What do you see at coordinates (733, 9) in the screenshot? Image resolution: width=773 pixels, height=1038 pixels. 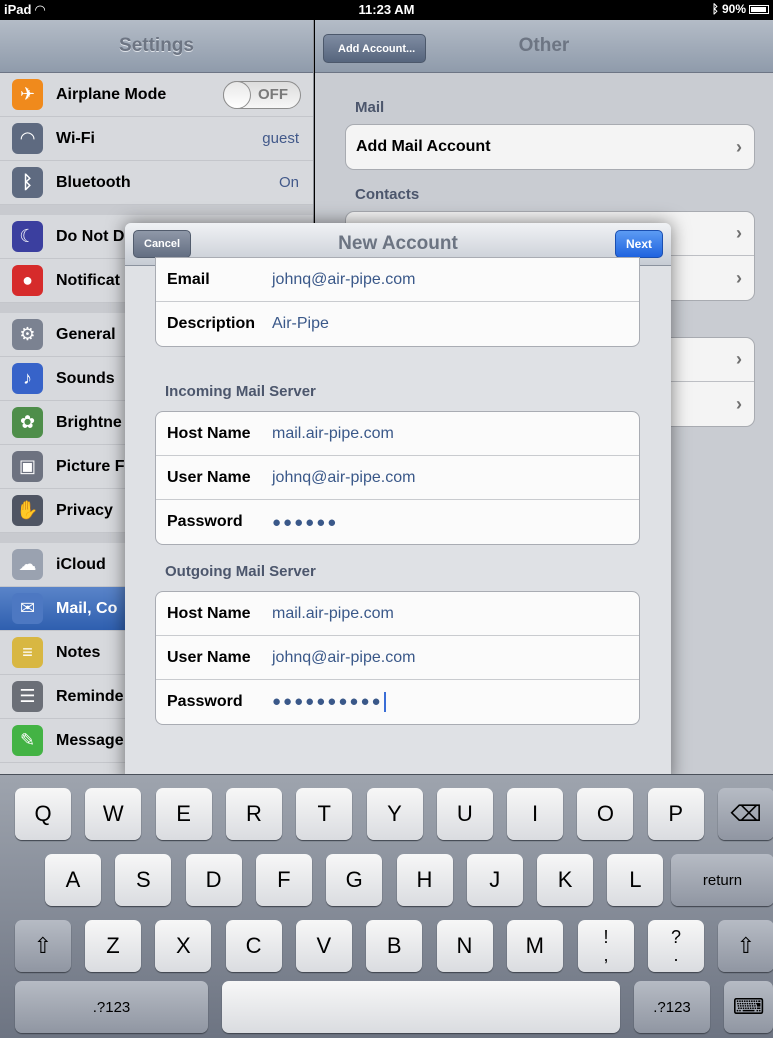 I see `battery-percent: 90%` at bounding box center [733, 9].